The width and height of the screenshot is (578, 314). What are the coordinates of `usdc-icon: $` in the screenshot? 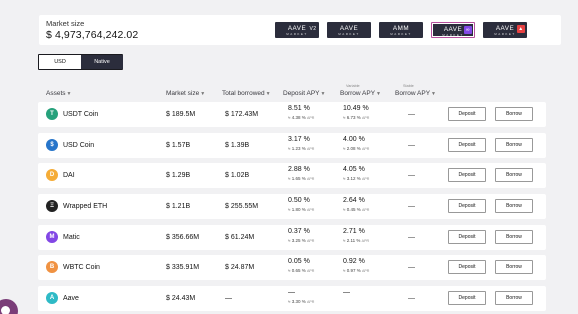 It's located at (52, 145).